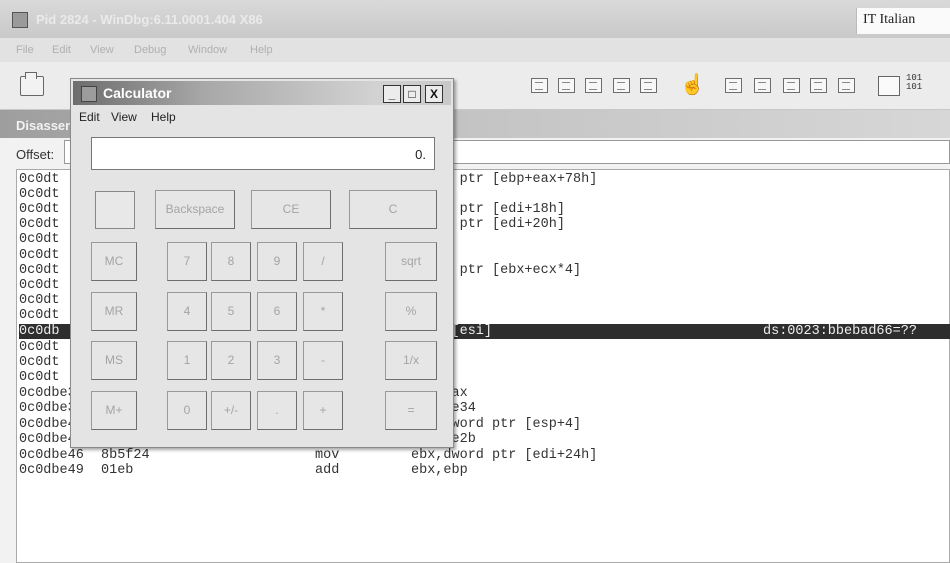  Describe the element at coordinates (125, 455) in the screenshot. I see `row-bytes: 8b5f24` at that location.